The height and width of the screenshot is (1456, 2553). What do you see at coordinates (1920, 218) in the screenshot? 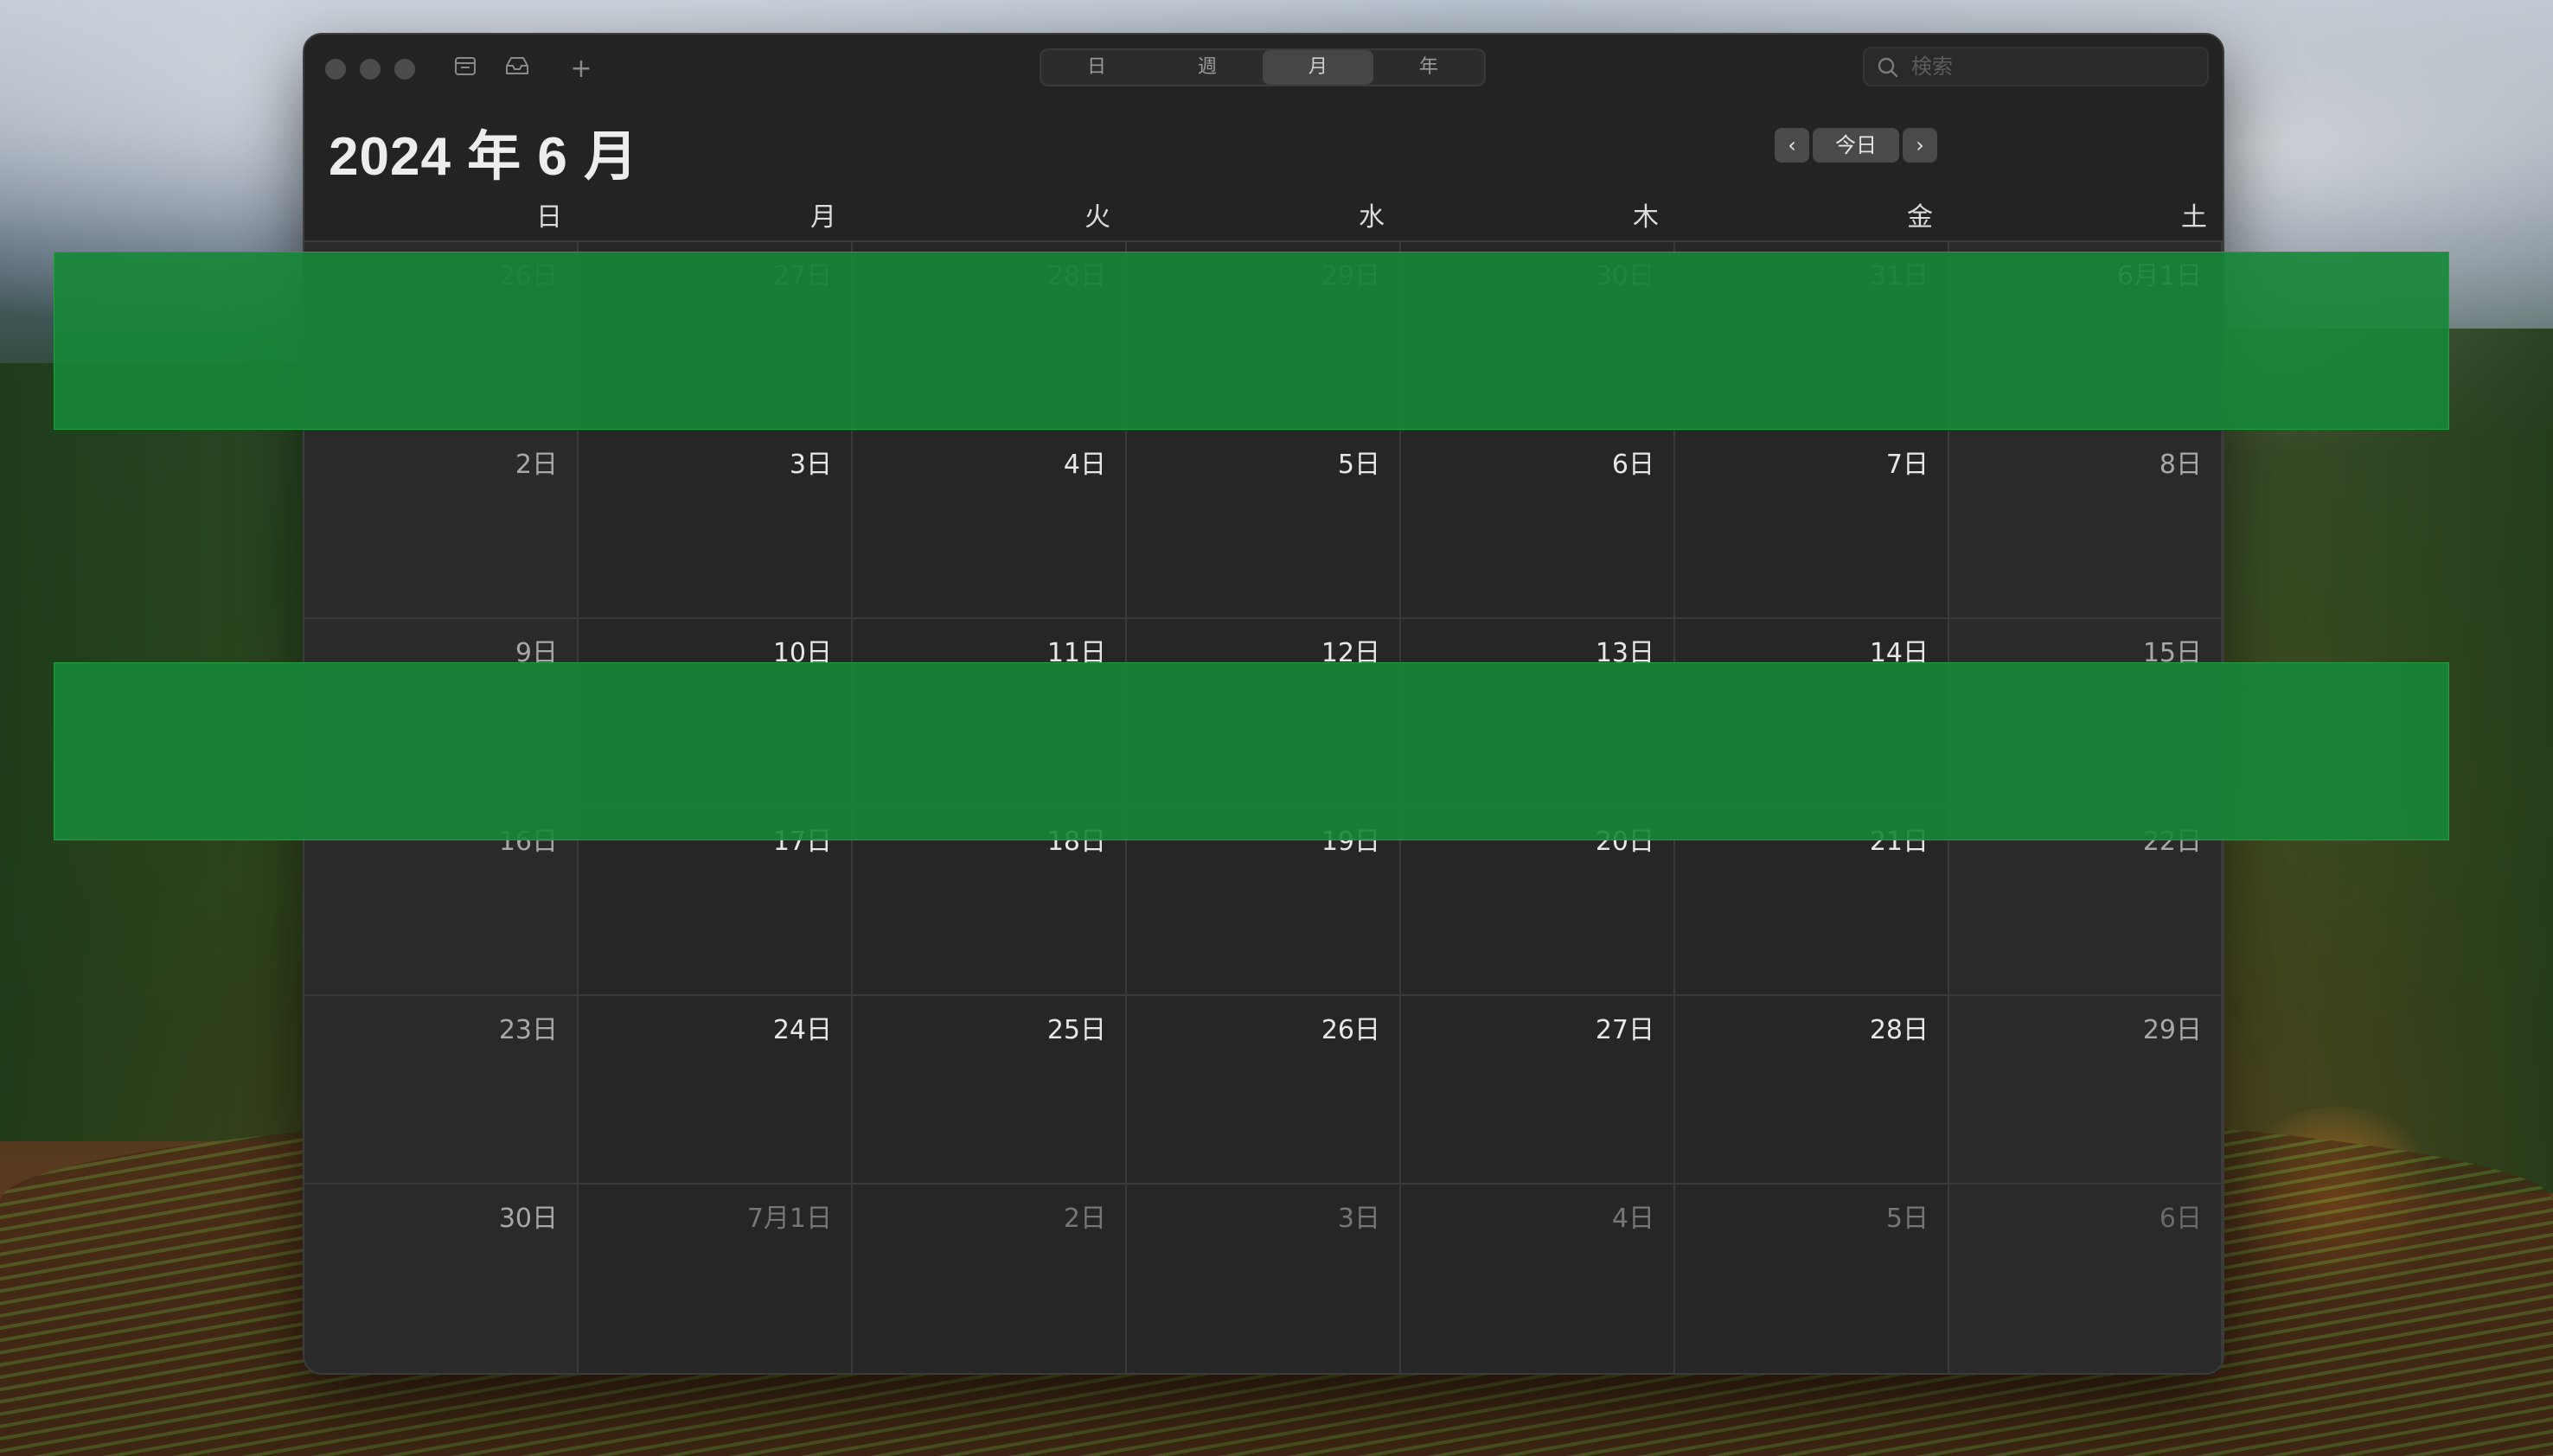
I see `weekday-friday: 金` at bounding box center [1920, 218].